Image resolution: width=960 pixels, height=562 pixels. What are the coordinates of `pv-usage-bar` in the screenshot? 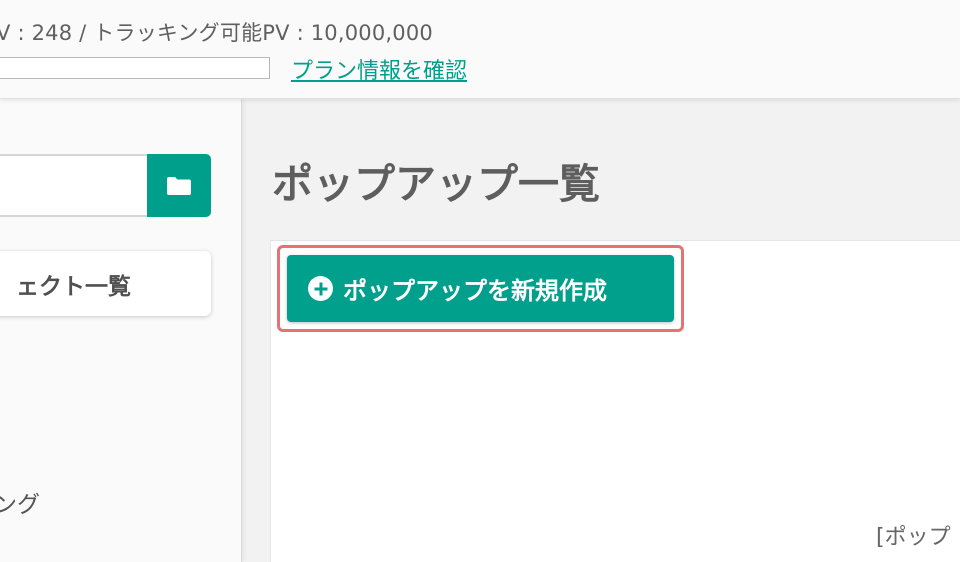 It's located at (135, 68).